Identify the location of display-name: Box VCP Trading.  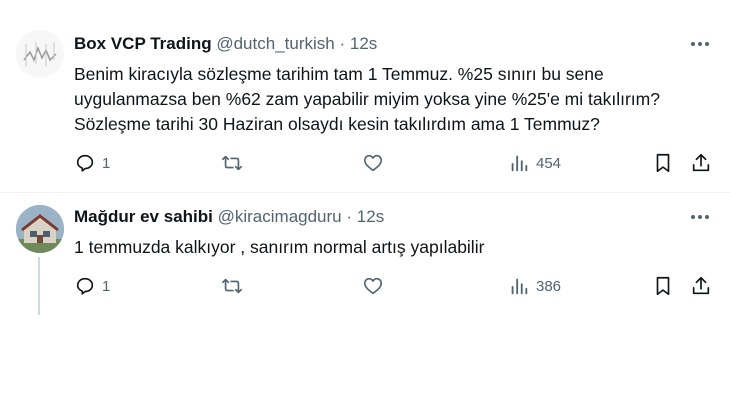
(143, 43).